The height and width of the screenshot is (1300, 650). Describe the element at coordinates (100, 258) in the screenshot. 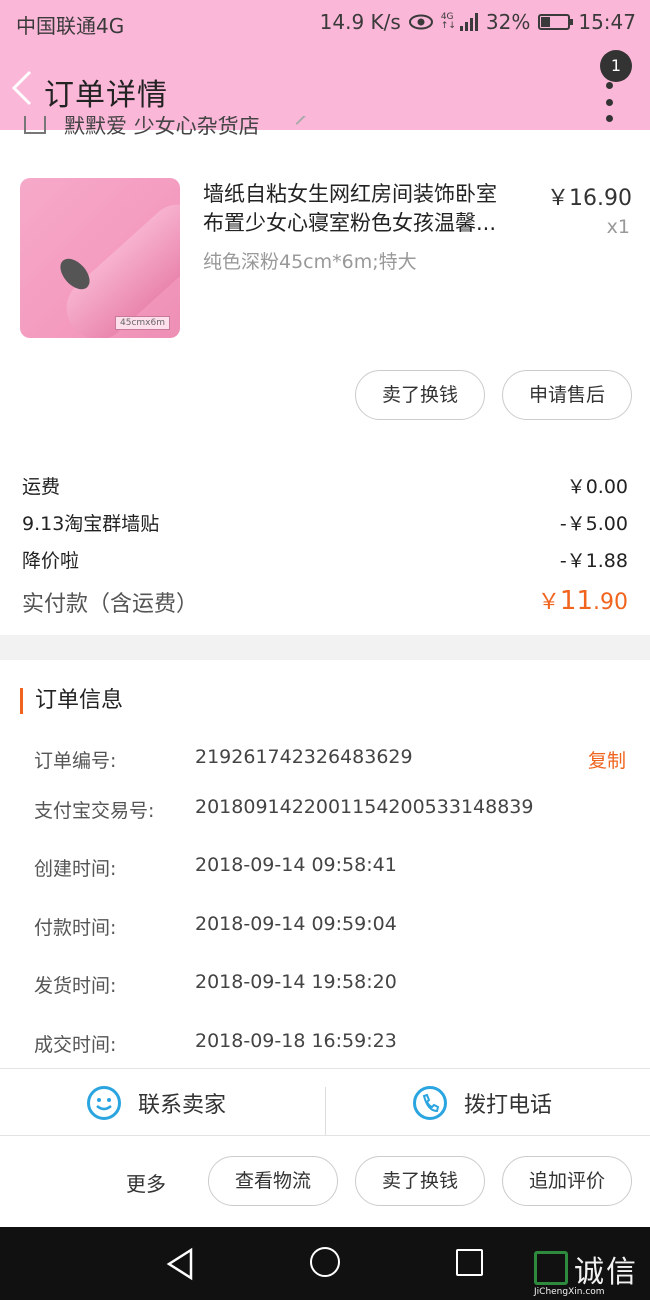

I see `product-image: 45cmx6m` at that location.